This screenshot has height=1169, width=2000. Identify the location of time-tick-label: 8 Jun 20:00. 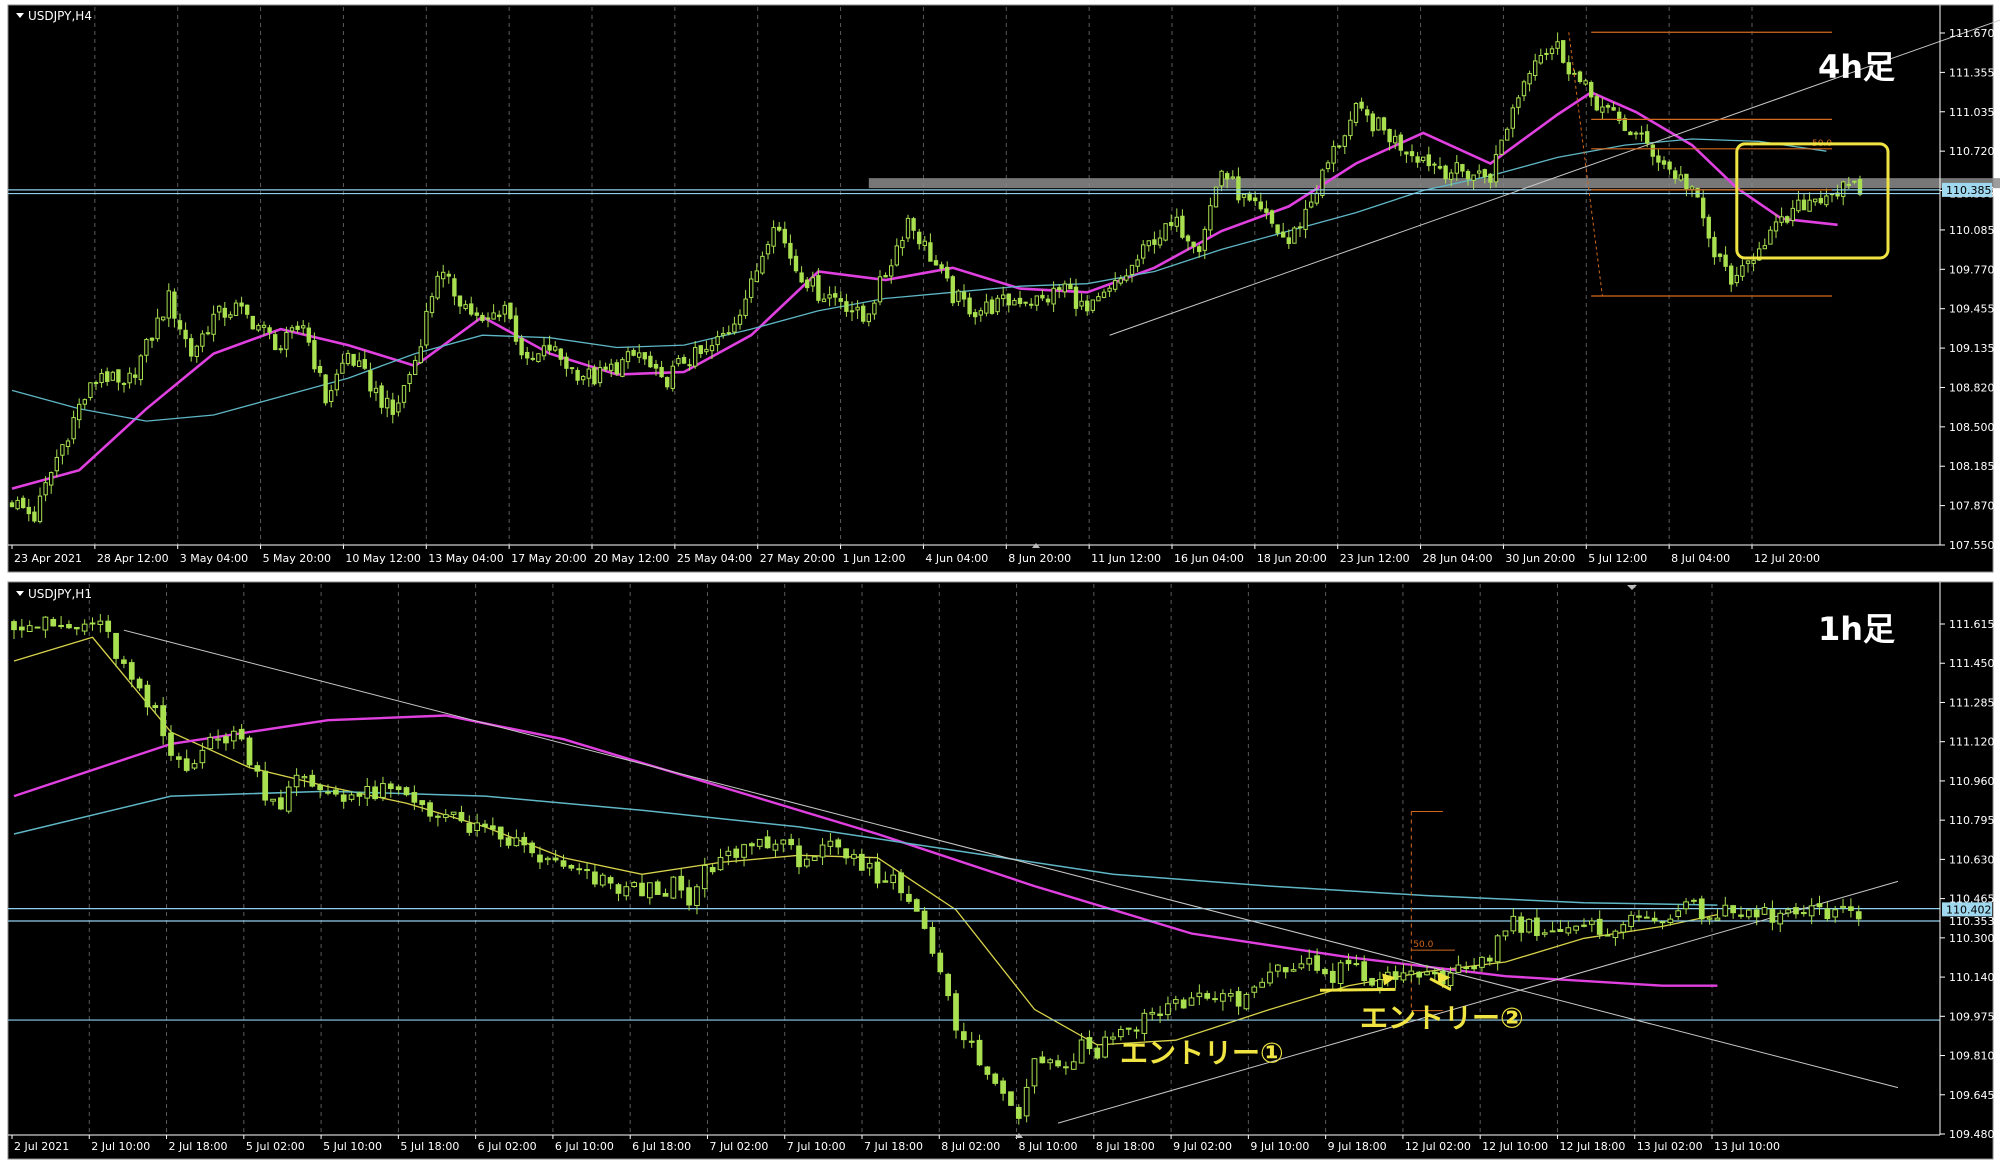
(1039, 558).